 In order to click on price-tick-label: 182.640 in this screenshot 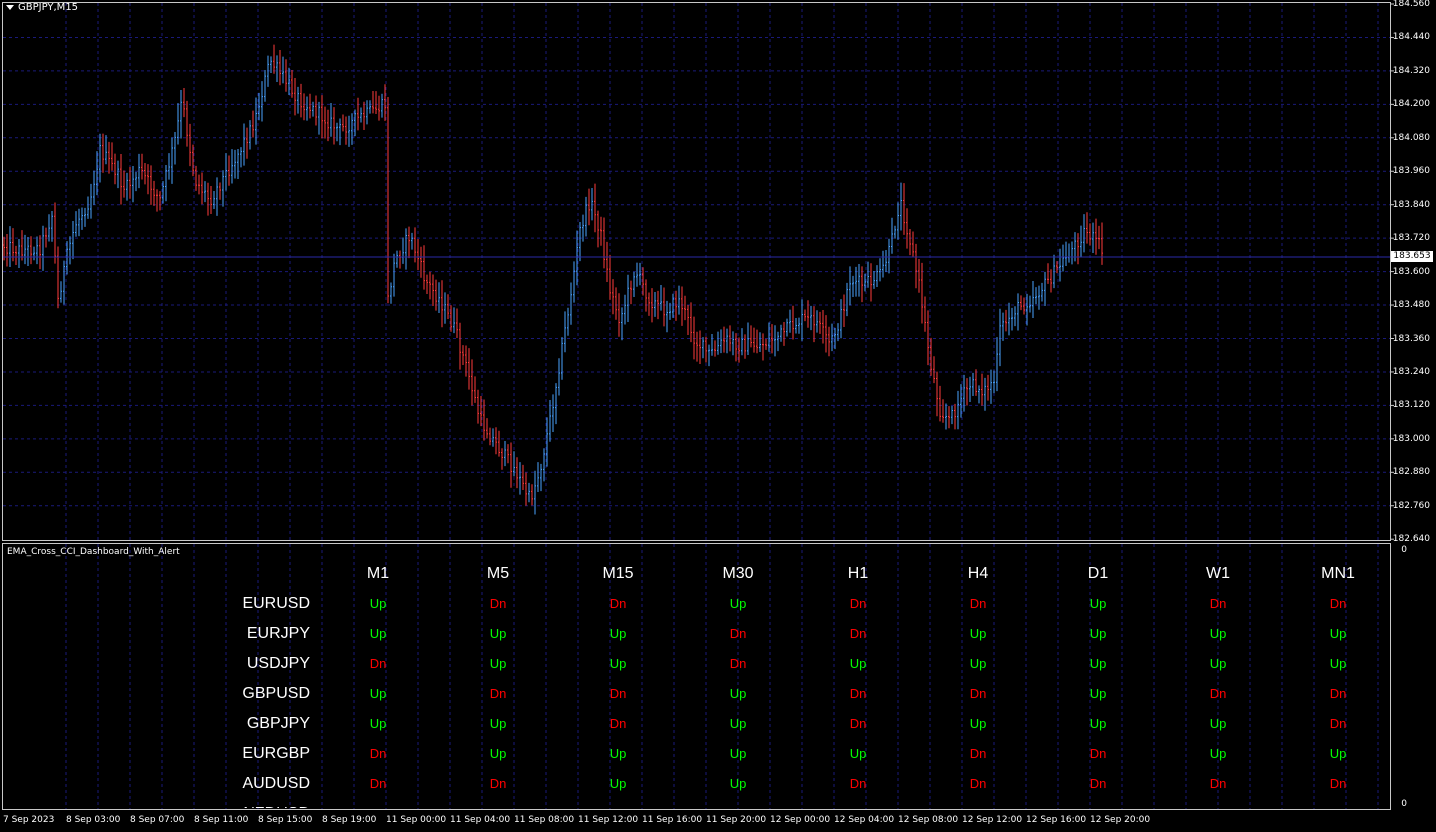, I will do `click(1411, 539)`.